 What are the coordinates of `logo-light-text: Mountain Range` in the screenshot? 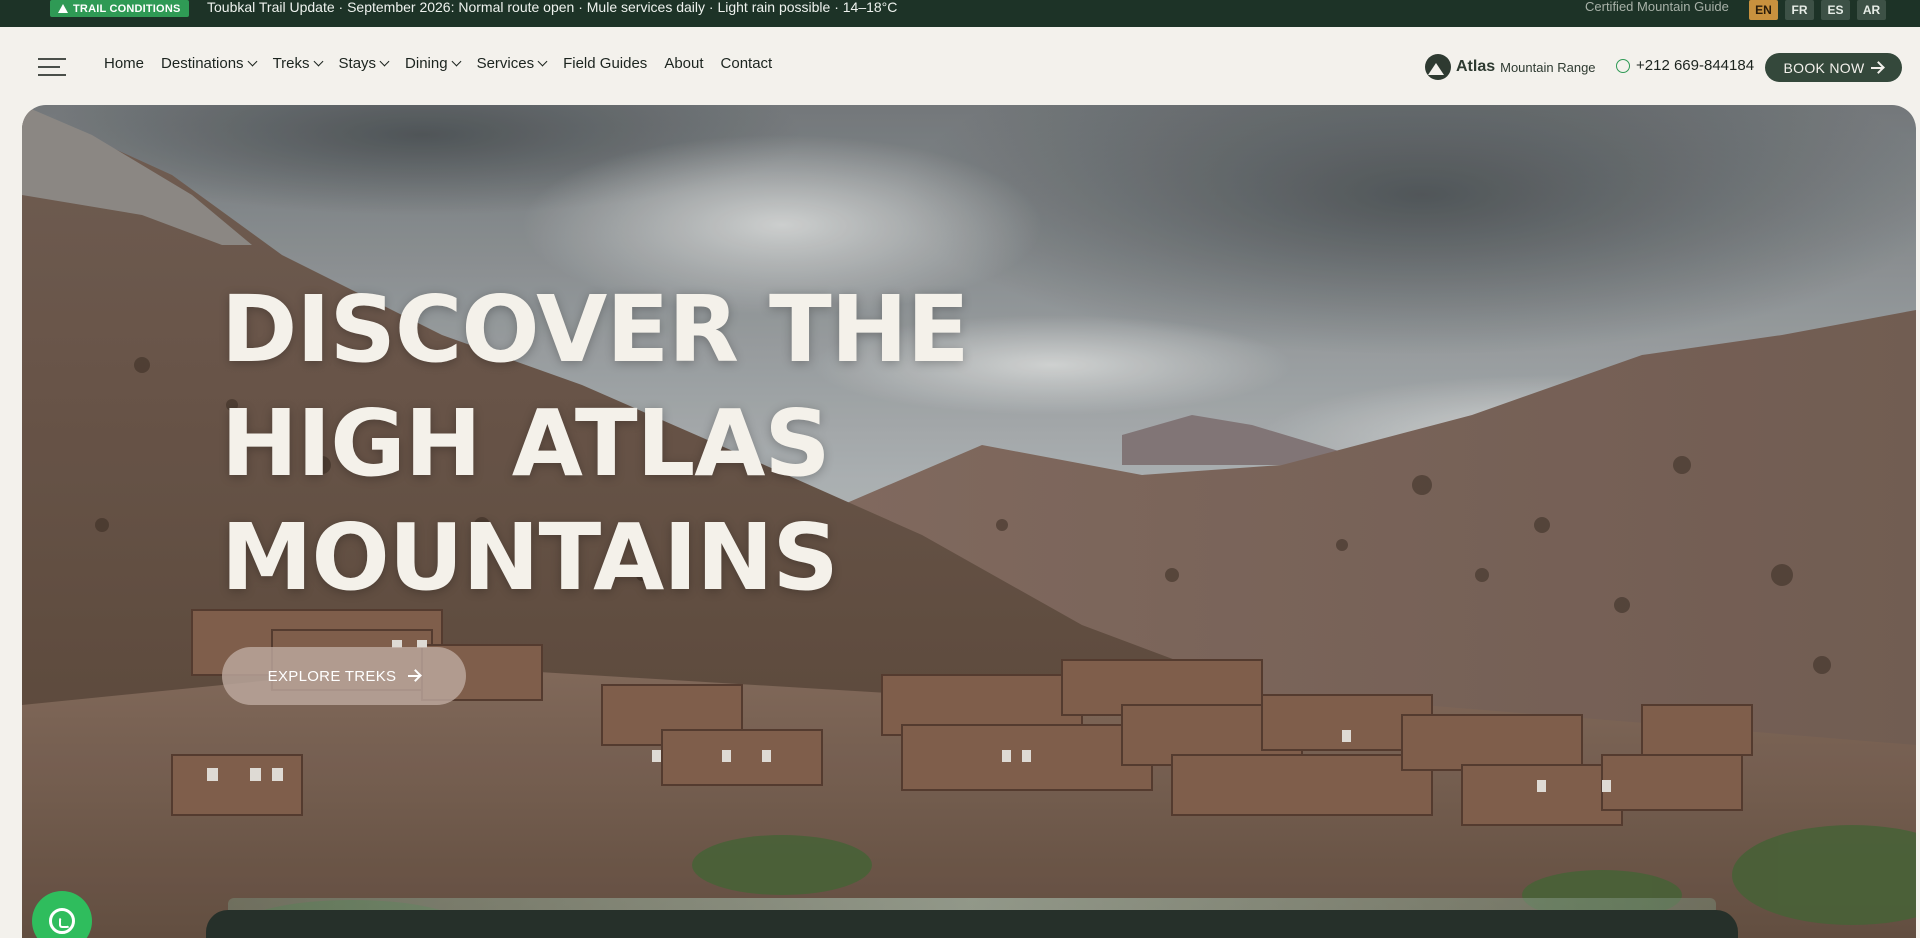 It's located at (1548, 67).